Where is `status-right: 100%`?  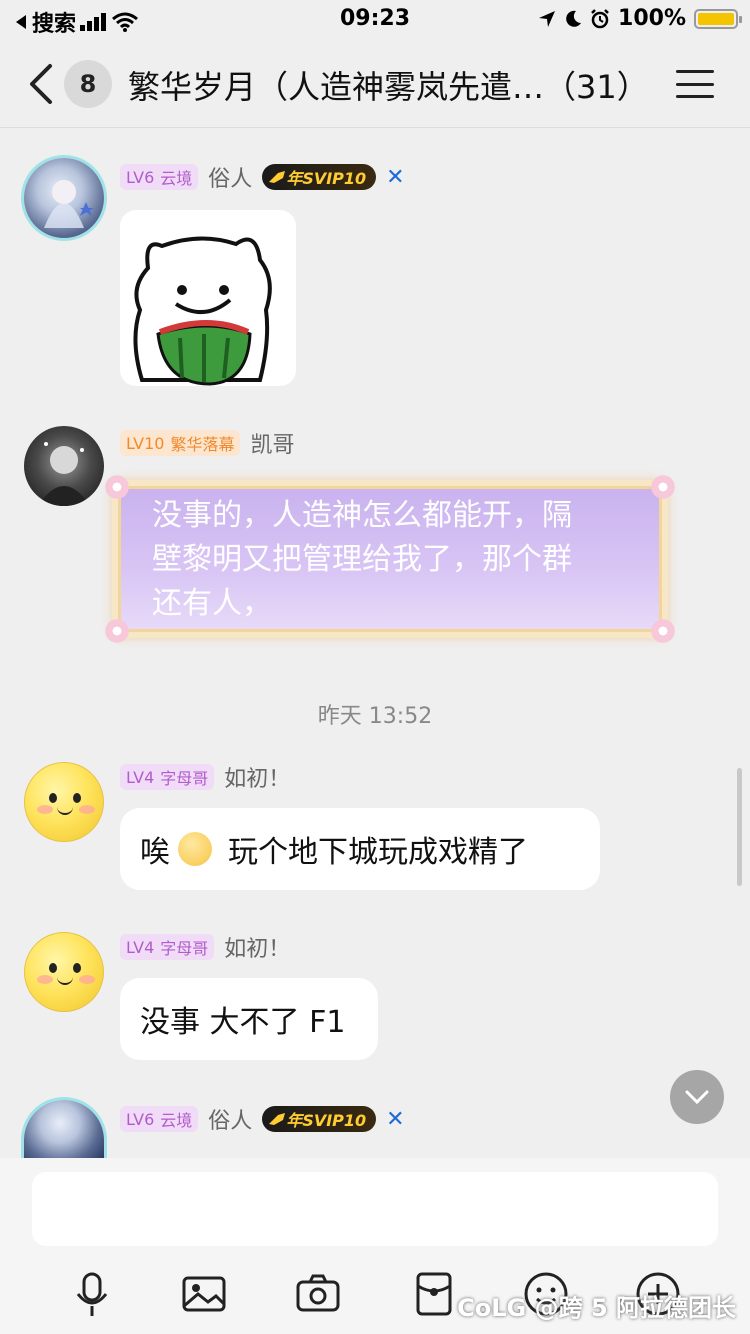
status-right: 100% is located at coordinates (640, 18).